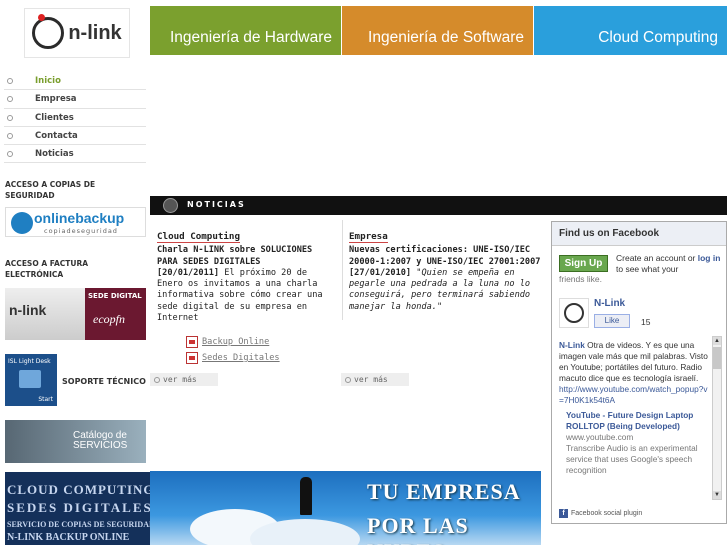  I want to click on link-sedes-digitales: Sedes Digitales, so click(233, 358).